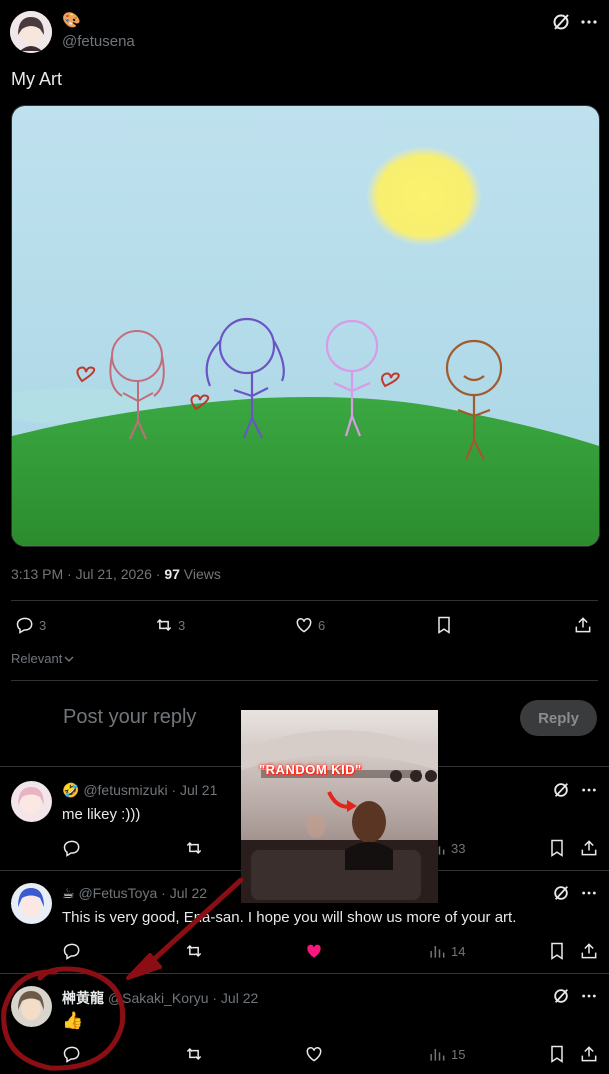 The image size is (609, 1074). What do you see at coordinates (322, 625) in the screenshot?
I see `like-count: 6` at bounding box center [322, 625].